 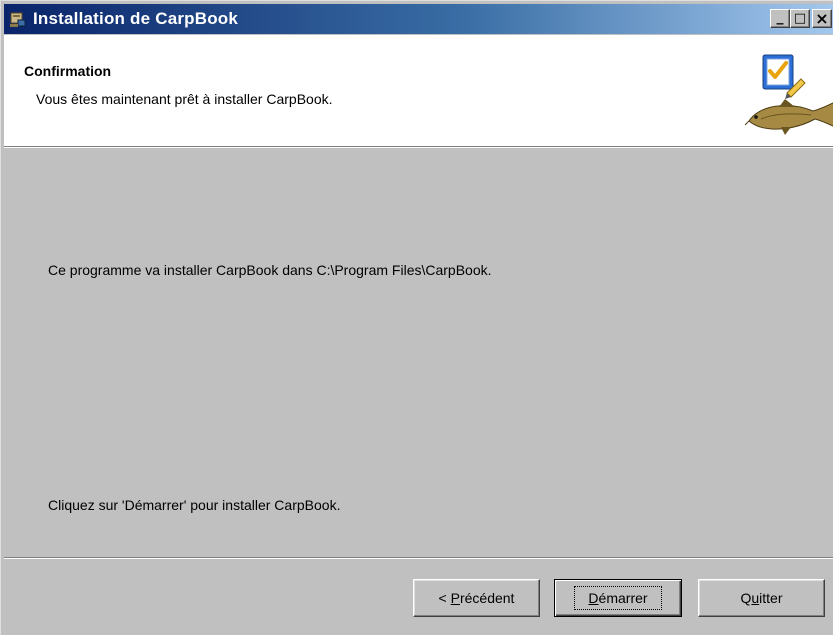 What do you see at coordinates (444, 598) in the screenshot?
I see `previous-label-prefix: <` at bounding box center [444, 598].